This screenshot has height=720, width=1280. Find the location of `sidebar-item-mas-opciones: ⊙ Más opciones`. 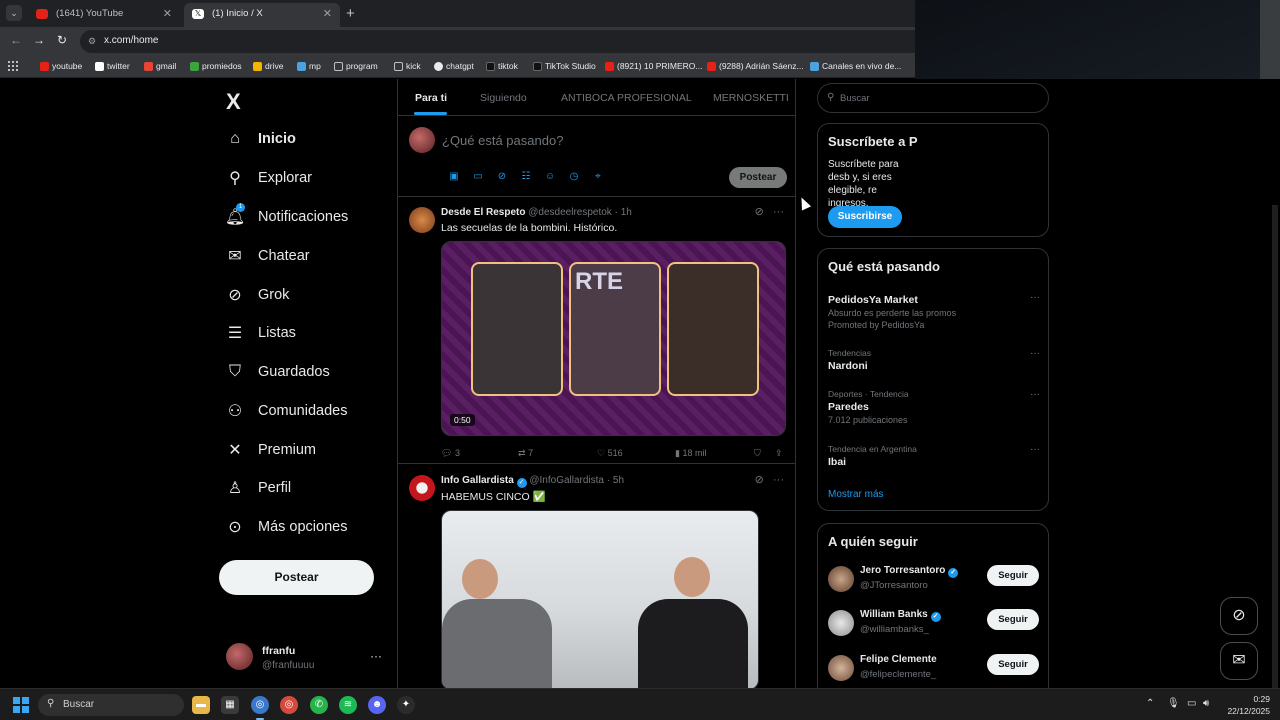

sidebar-item-mas-opciones: ⊙ Más opciones is located at coordinates (286, 527).